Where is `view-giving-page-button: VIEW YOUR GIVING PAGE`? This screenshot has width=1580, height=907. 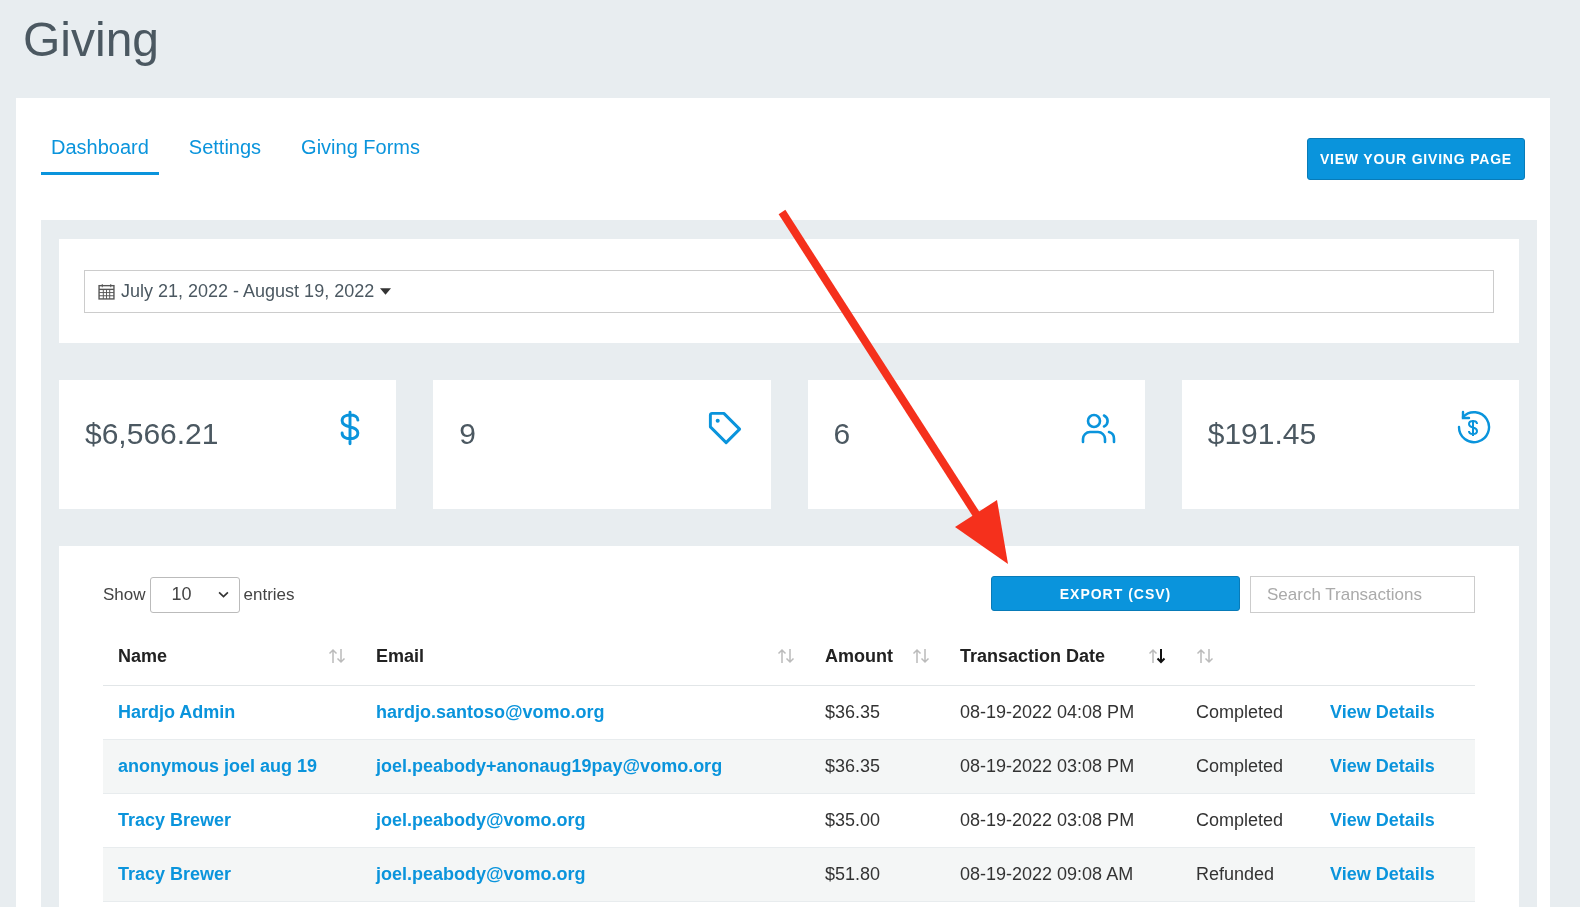
view-giving-page-button: VIEW YOUR GIVING PAGE is located at coordinates (1415, 159).